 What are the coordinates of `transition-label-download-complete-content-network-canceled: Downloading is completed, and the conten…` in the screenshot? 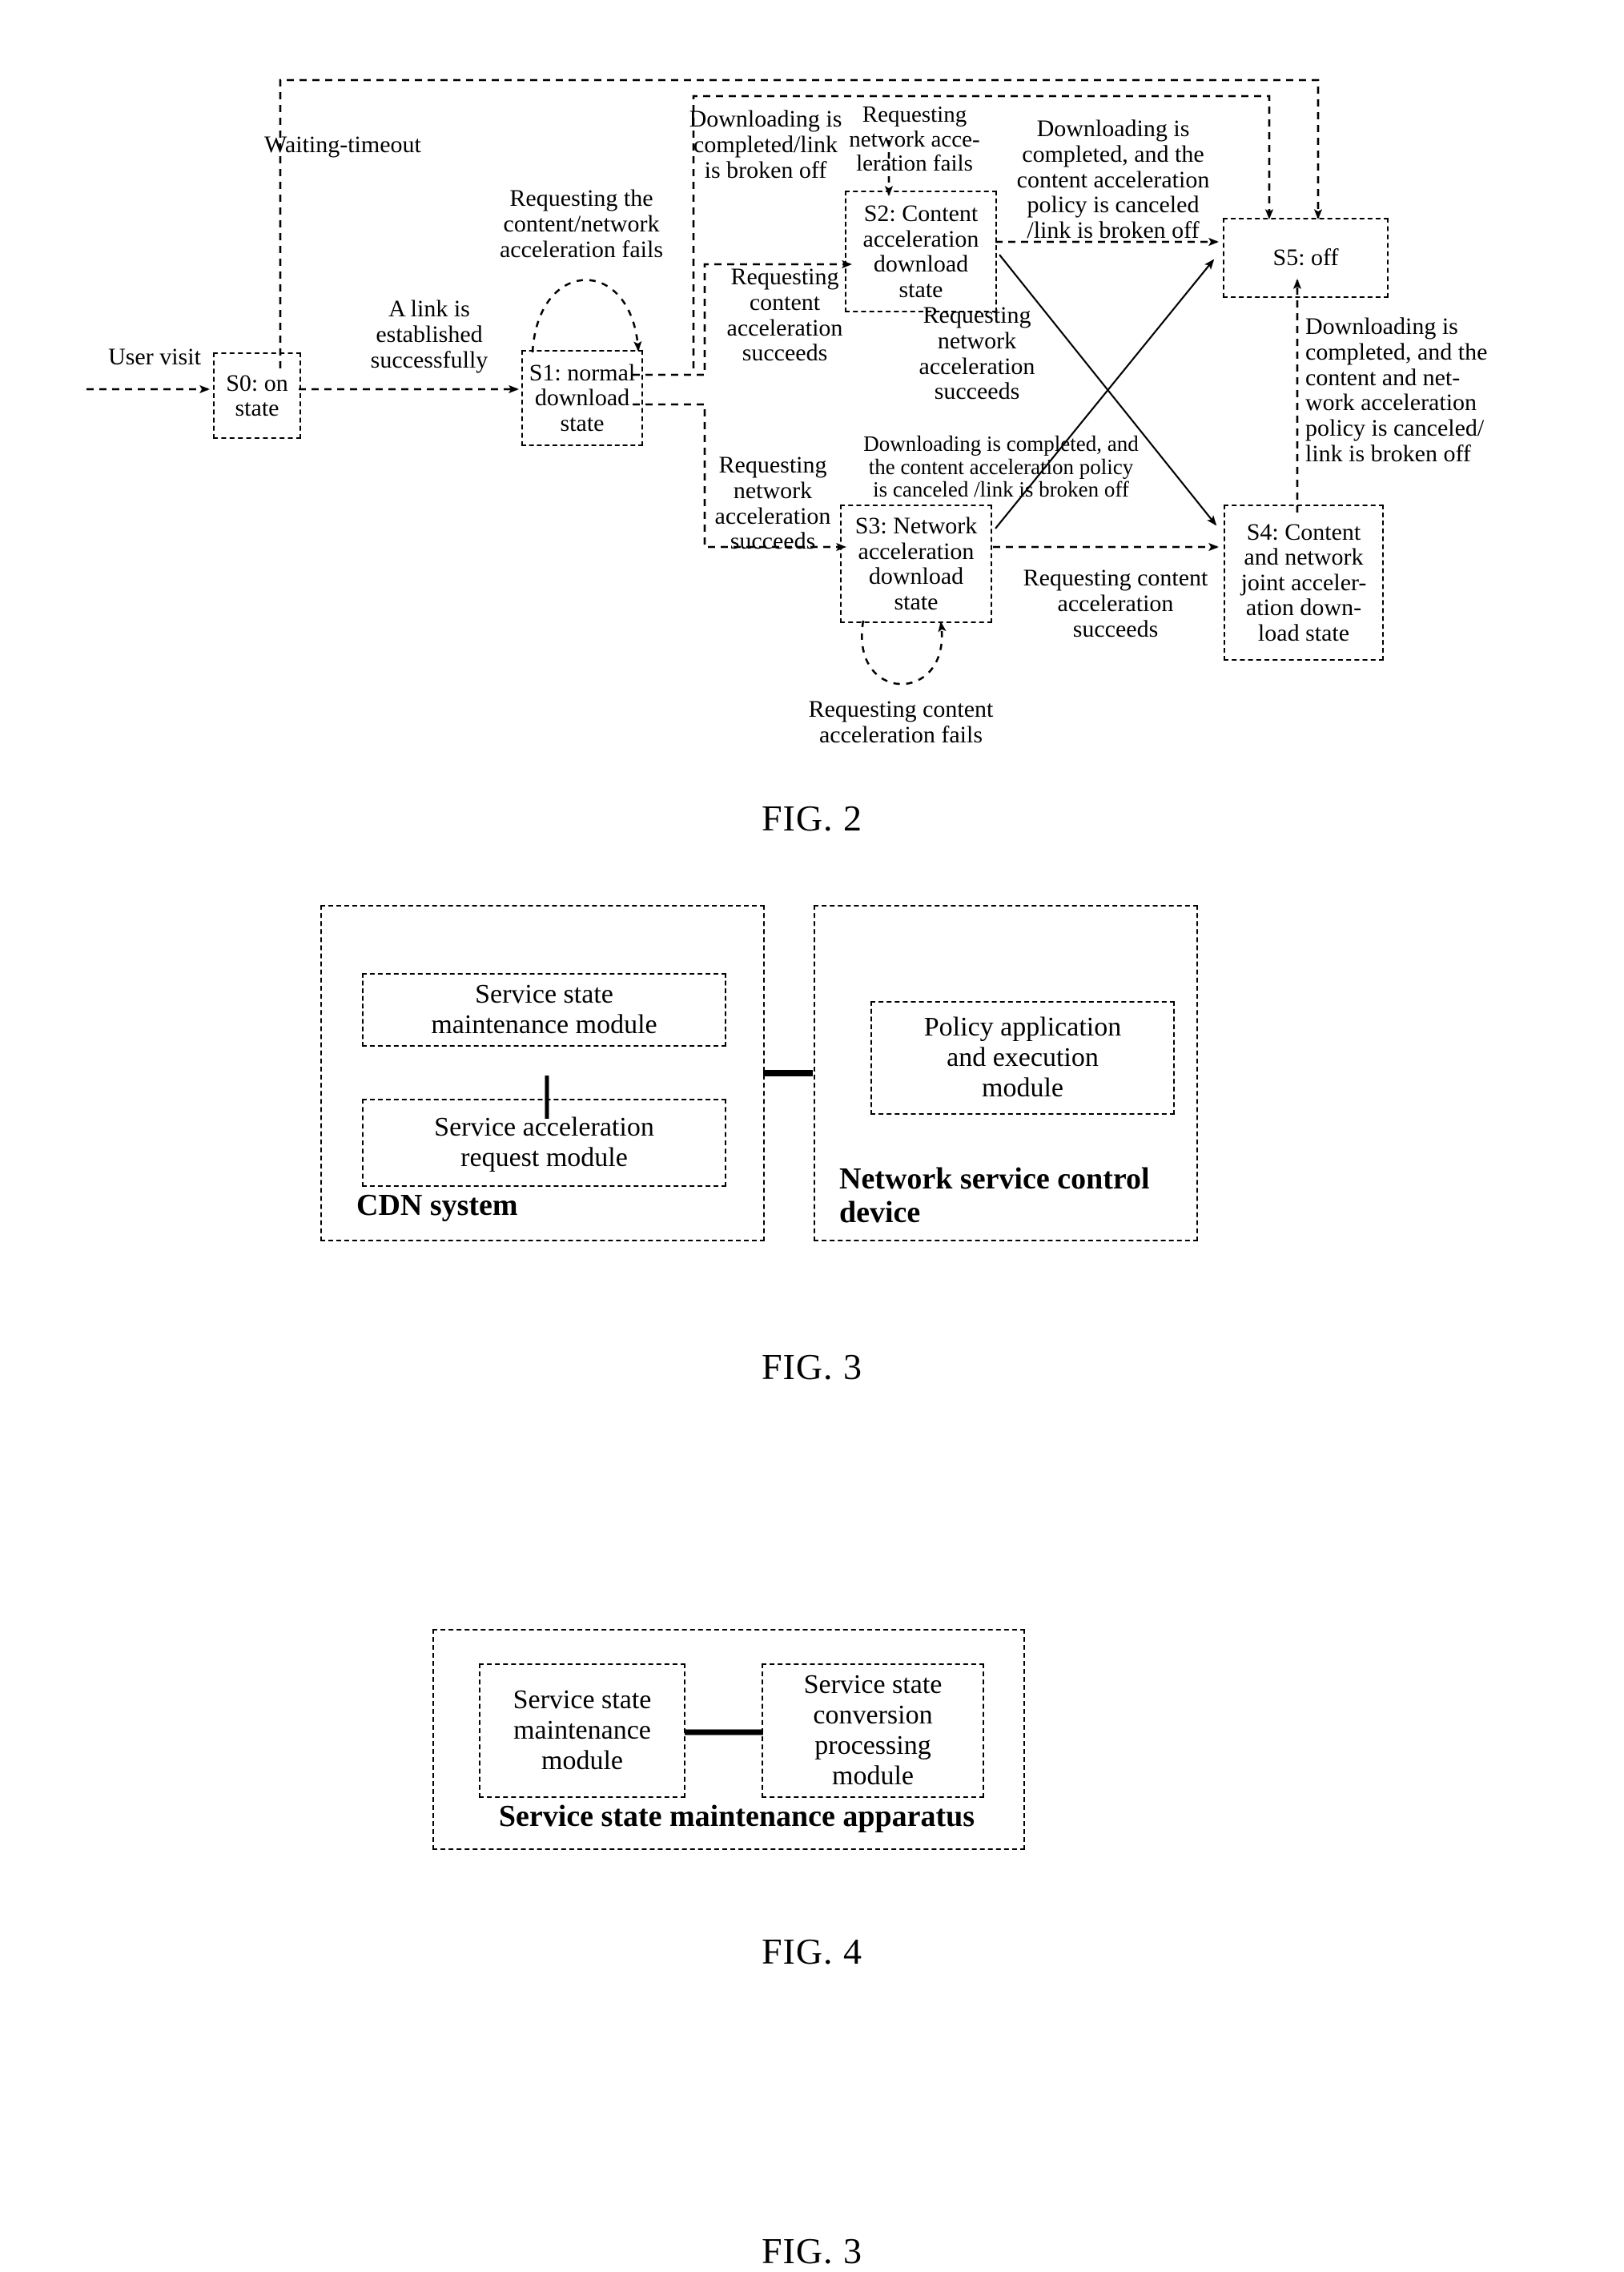 It's located at (1396, 390).